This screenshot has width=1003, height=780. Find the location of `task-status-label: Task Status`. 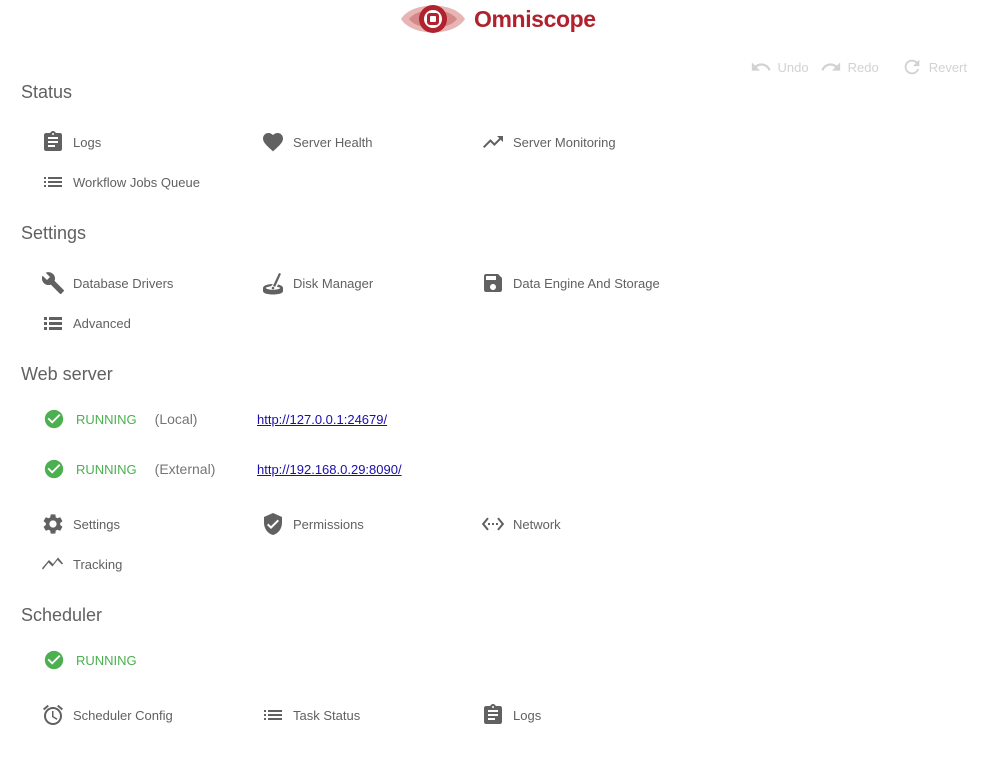

task-status-label: Task Status is located at coordinates (327, 715).